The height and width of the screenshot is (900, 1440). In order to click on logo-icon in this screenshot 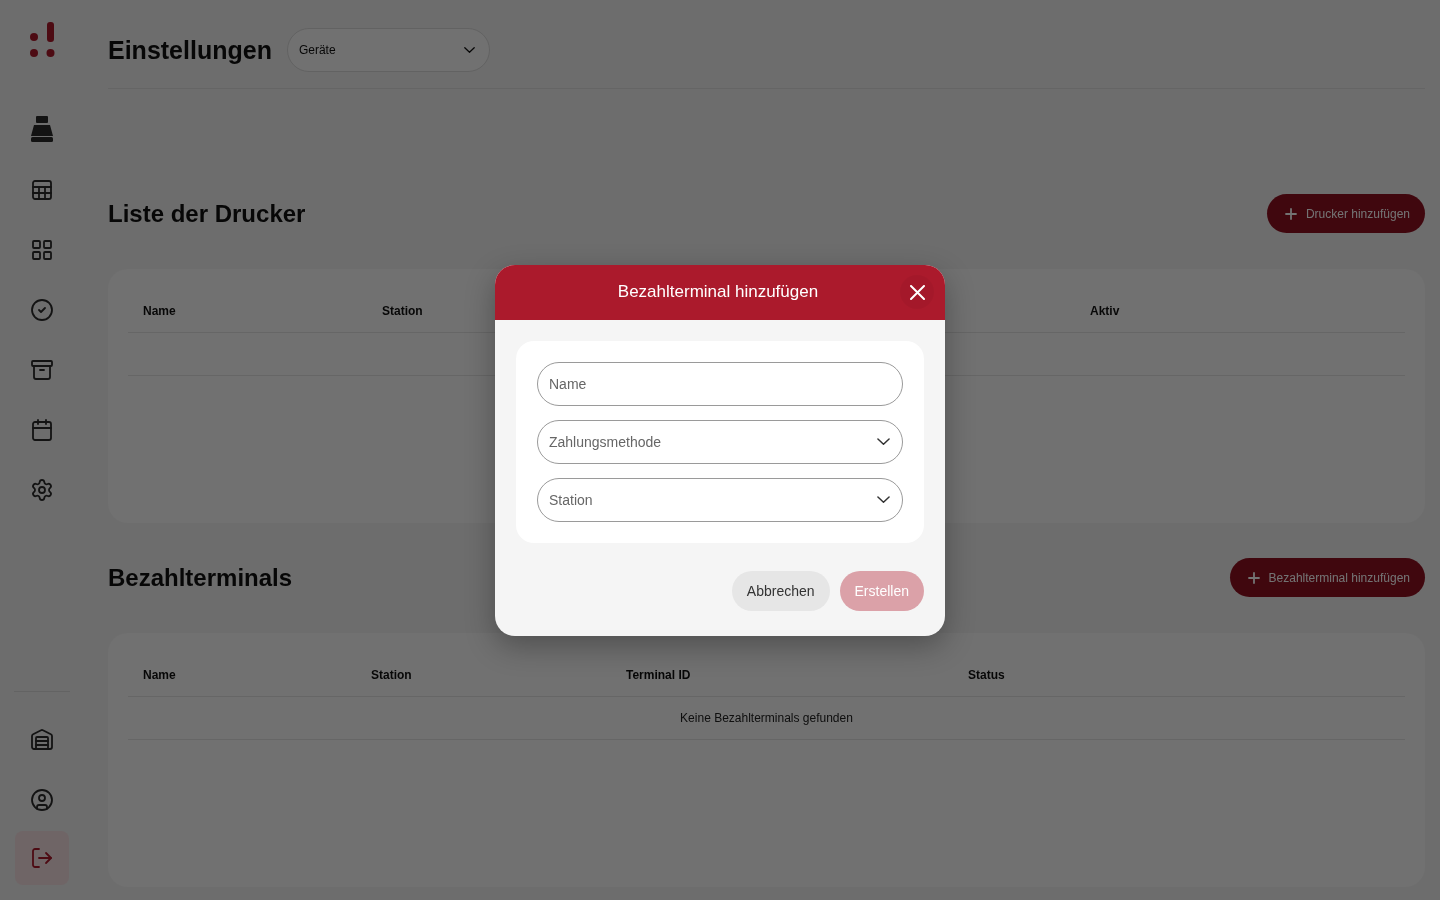, I will do `click(41, 40)`.